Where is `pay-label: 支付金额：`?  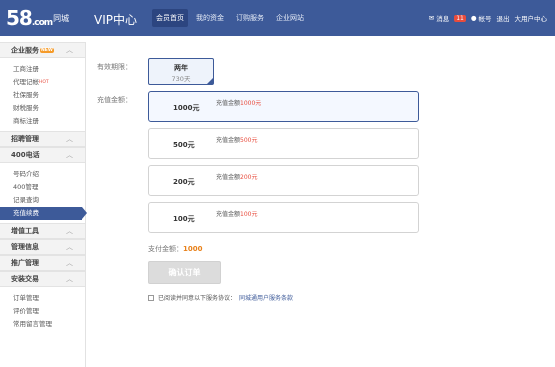
pay-label: 支付金额： is located at coordinates (165, 249).